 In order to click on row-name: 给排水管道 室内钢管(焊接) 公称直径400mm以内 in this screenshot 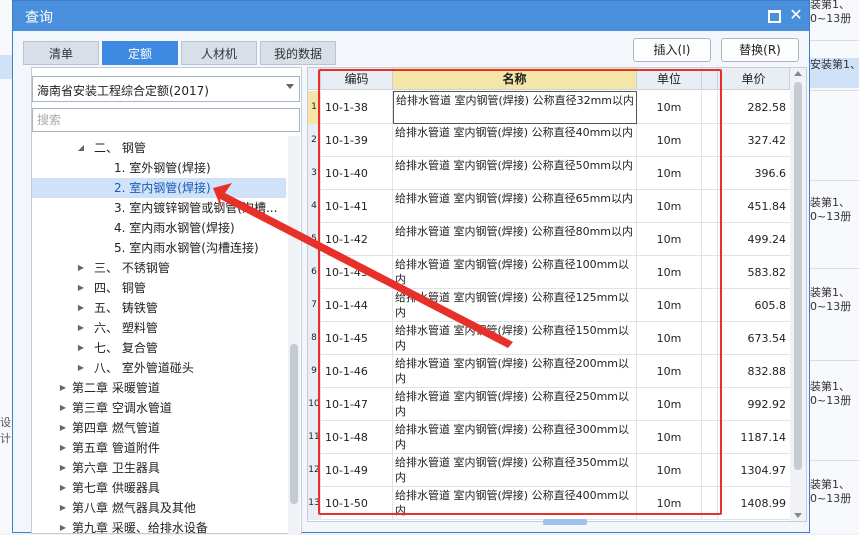, I will do `click(515, 503)`.